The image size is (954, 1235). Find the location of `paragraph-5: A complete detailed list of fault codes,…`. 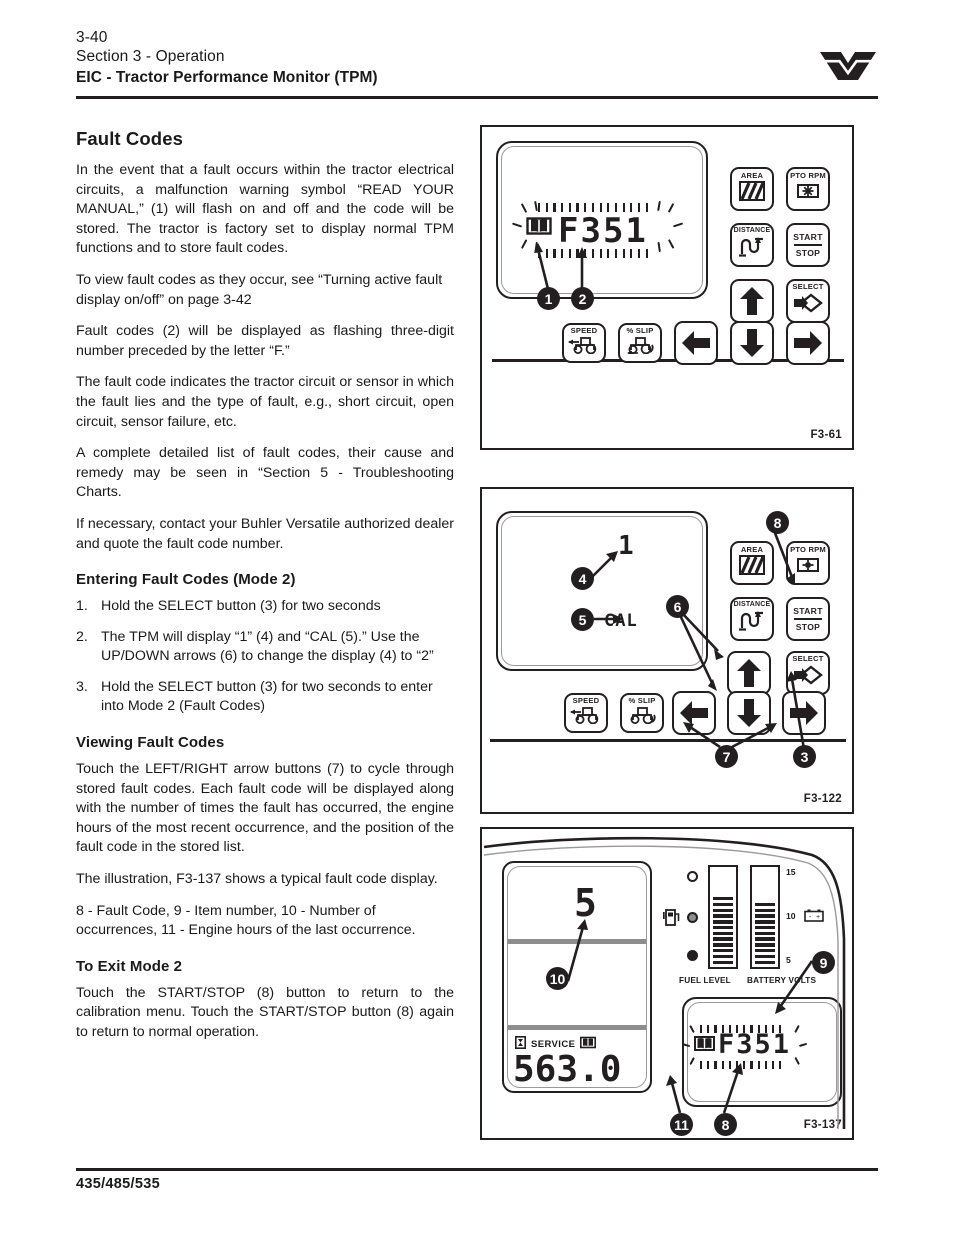

paragraph-5: A complete detailed list of fault codes,… is located at coordinates (265, 473).